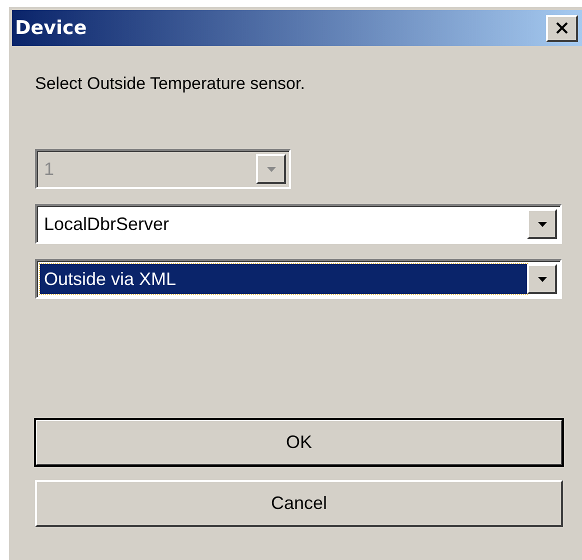  Describe the element at coordinates (51, 28) in the screenshot. I see `window-title: Device` at that location.